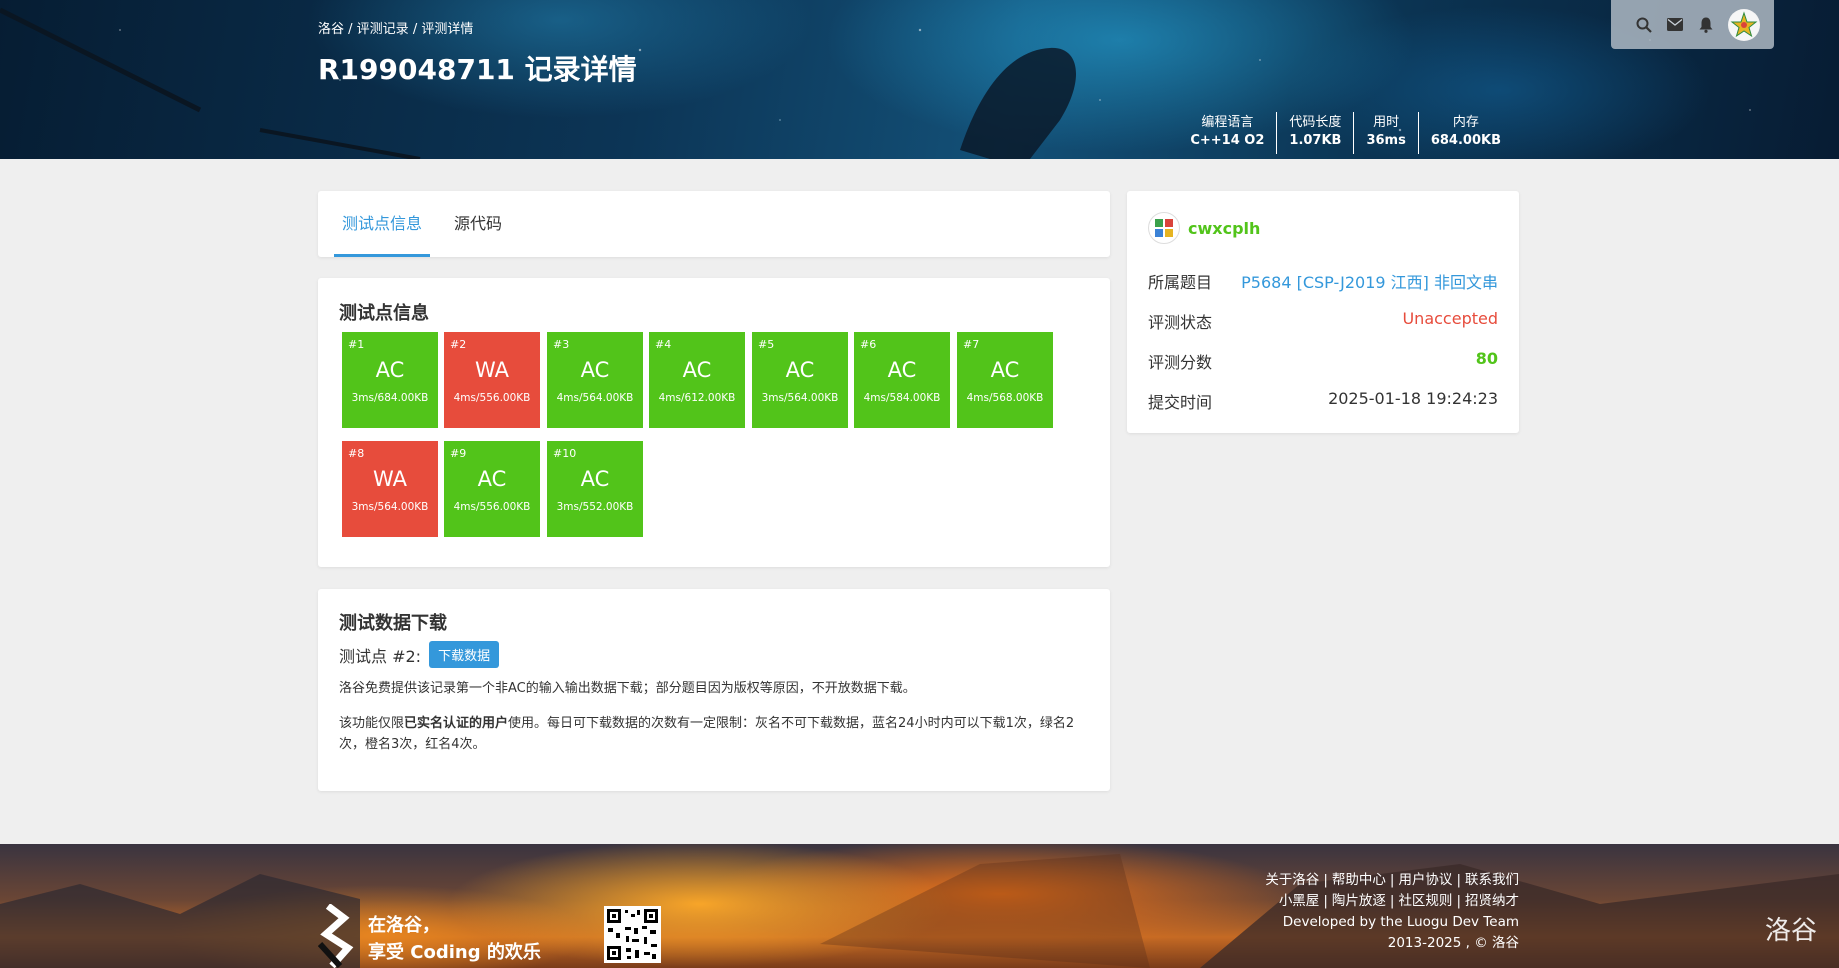  What do you see at coordinates (1413, 398) in the screenshot?
I see `submit-time-value: 2025-01-18 19:24:23` at bounding box center [1413, 398].